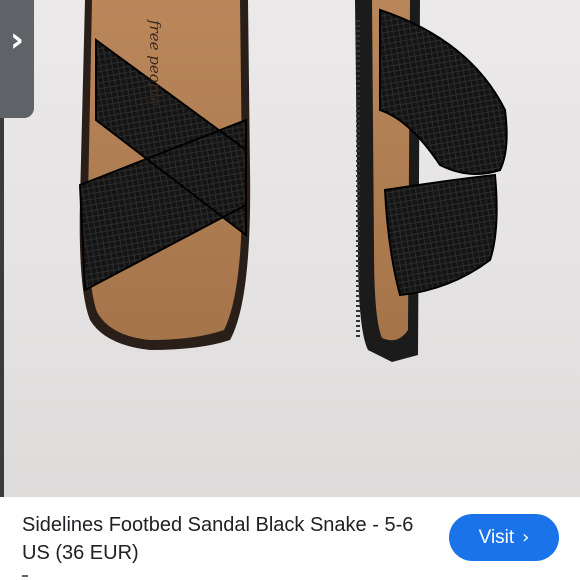  I want to click on divider-mark, so click(25, 576).